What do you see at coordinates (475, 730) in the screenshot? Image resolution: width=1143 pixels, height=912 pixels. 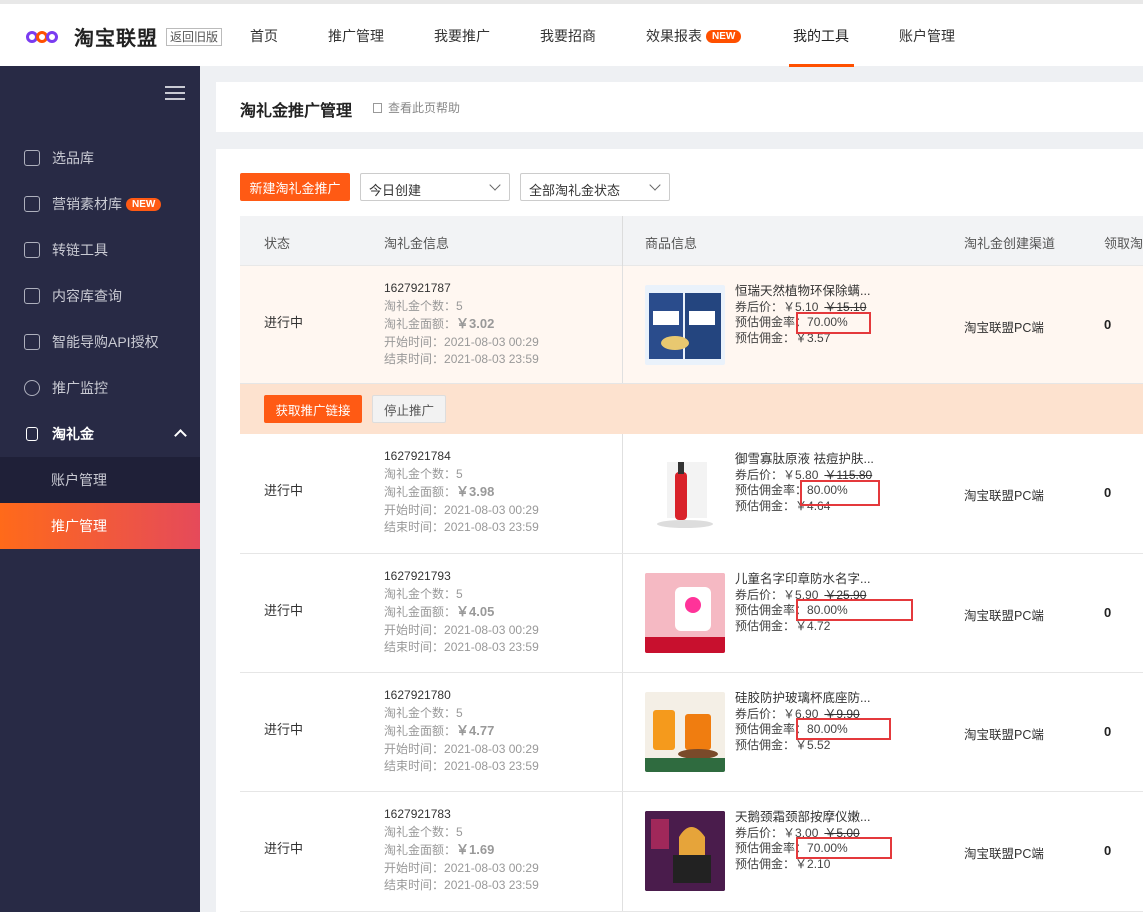 I see `gift-face-value: ￥4.77` at bounding box center [475, 730].